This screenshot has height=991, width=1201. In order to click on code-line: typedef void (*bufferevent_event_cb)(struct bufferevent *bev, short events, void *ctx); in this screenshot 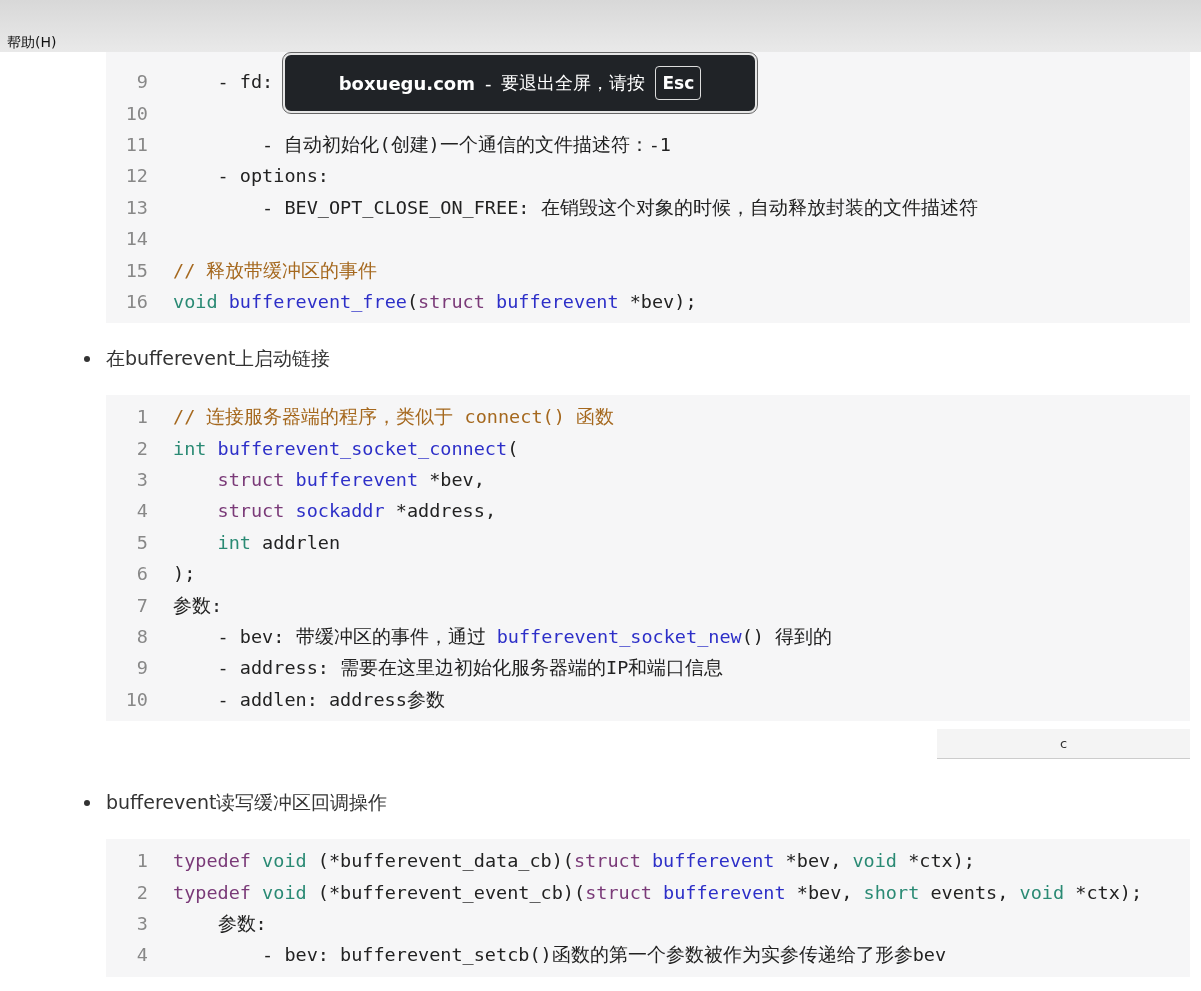, I will do `click(658, 892)`.